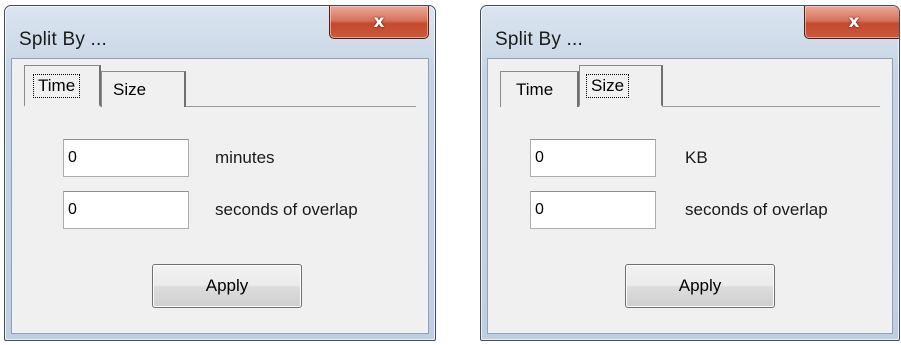 The image size is (901, 345). I want to click on kb-label: KB, so click(696, 157).